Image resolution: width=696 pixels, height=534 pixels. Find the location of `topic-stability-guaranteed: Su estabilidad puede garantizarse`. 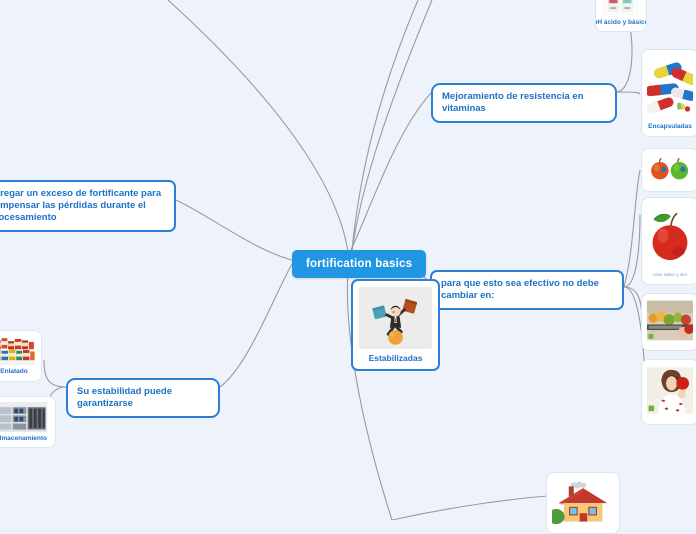

topic-stability-guaranteed: Su estabilidad puede garantizarse is located at coordinates (143, 398).